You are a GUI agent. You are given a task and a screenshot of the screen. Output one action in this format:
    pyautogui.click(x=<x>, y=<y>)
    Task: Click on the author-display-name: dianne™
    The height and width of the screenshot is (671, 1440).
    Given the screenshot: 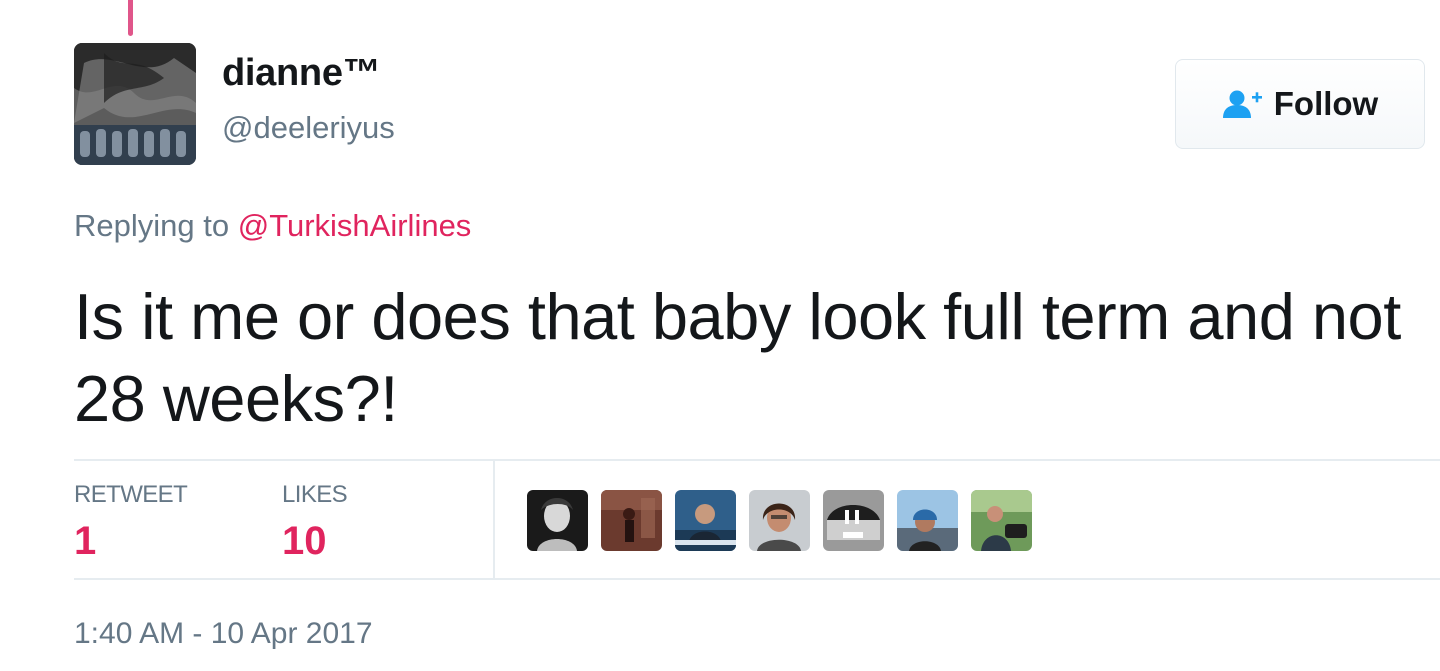 What is the action you would take?
    pyautogui.click(x=301, y=73)
    